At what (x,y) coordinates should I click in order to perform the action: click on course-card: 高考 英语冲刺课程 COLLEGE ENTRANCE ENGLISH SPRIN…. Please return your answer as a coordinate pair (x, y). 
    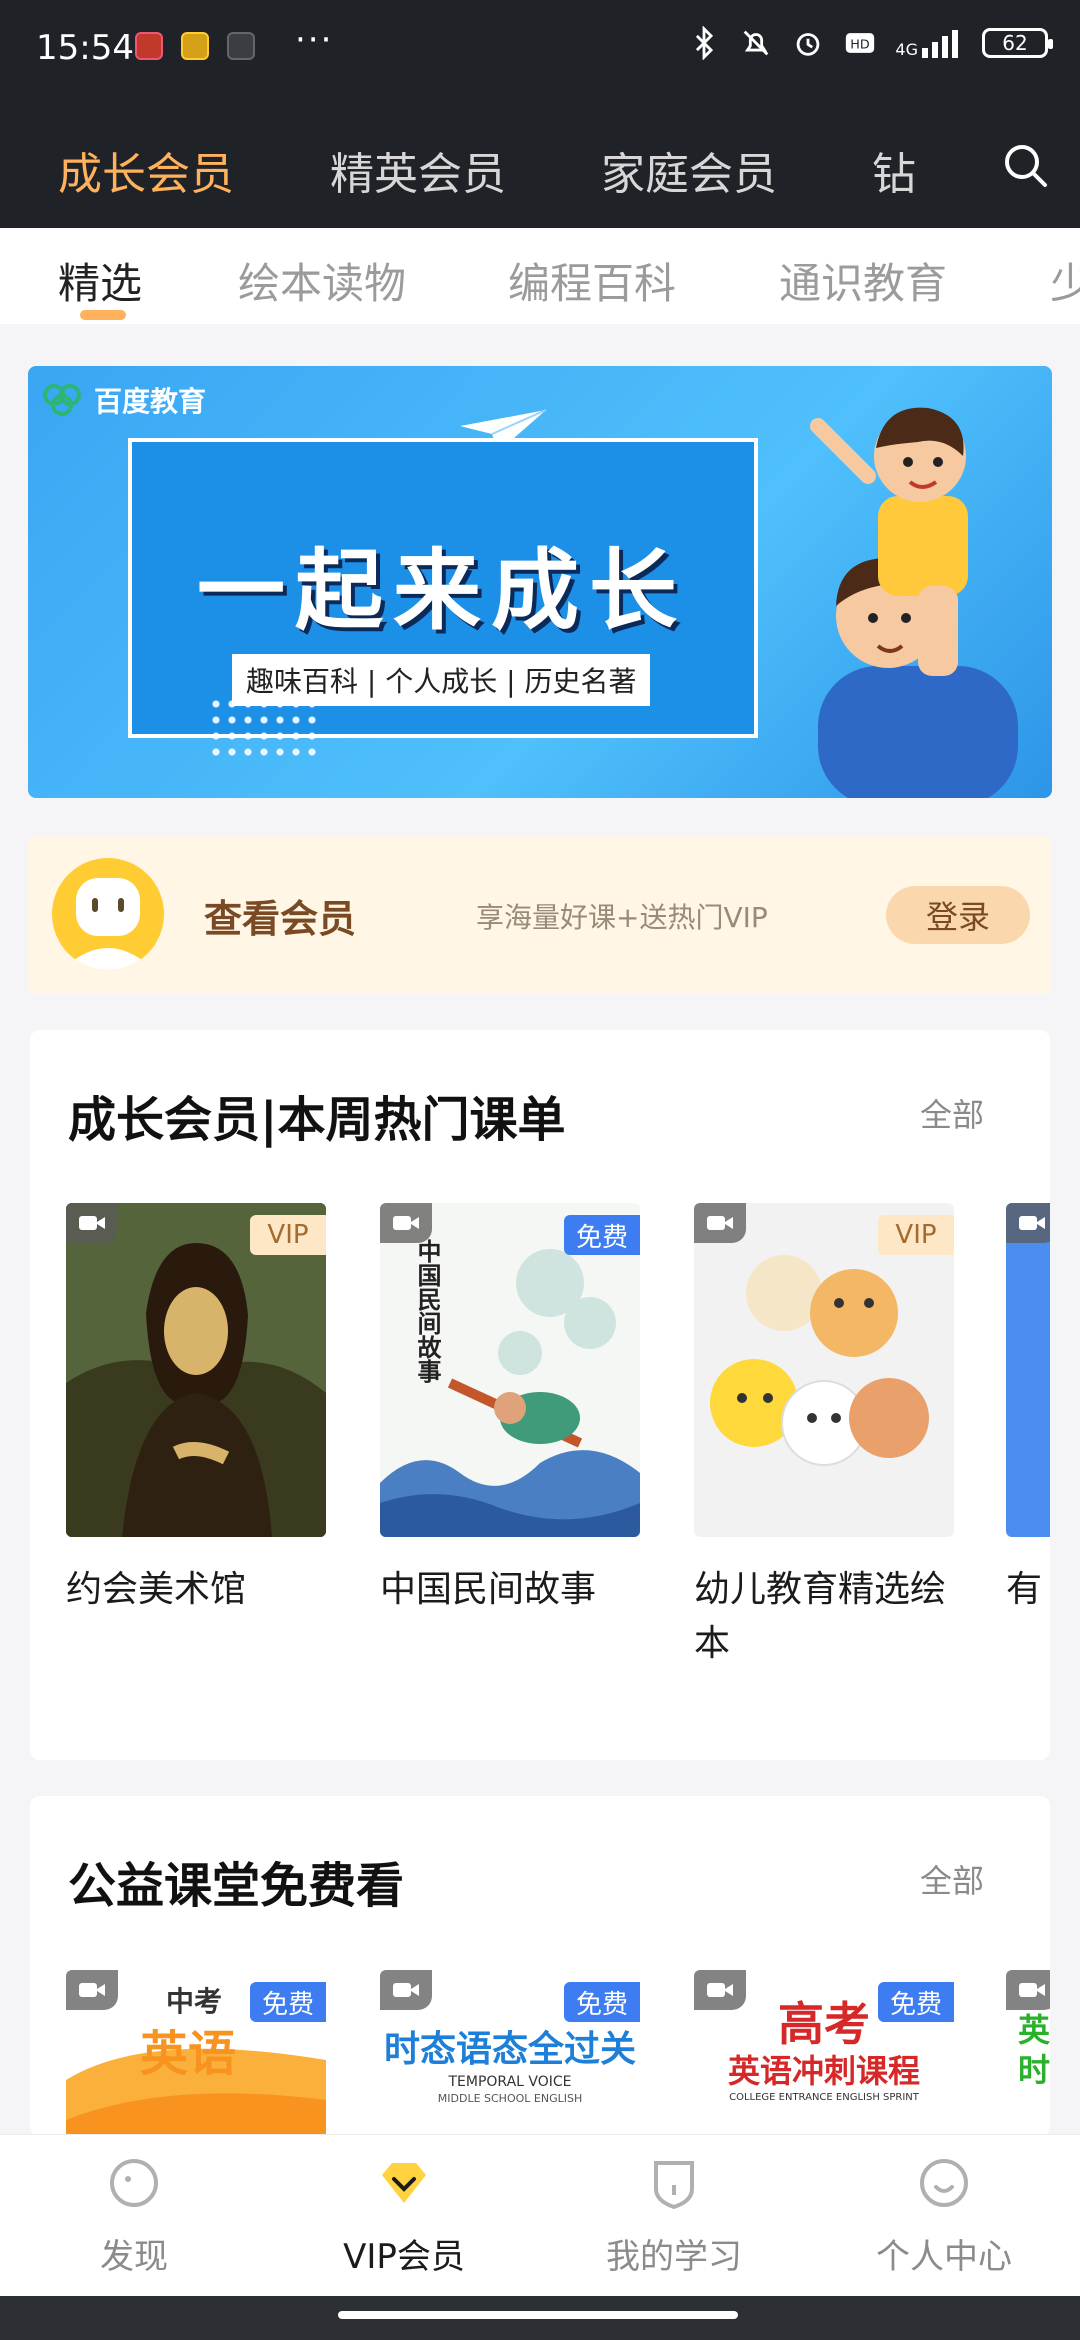
    Looking at the image, I should click on (824, 2053).